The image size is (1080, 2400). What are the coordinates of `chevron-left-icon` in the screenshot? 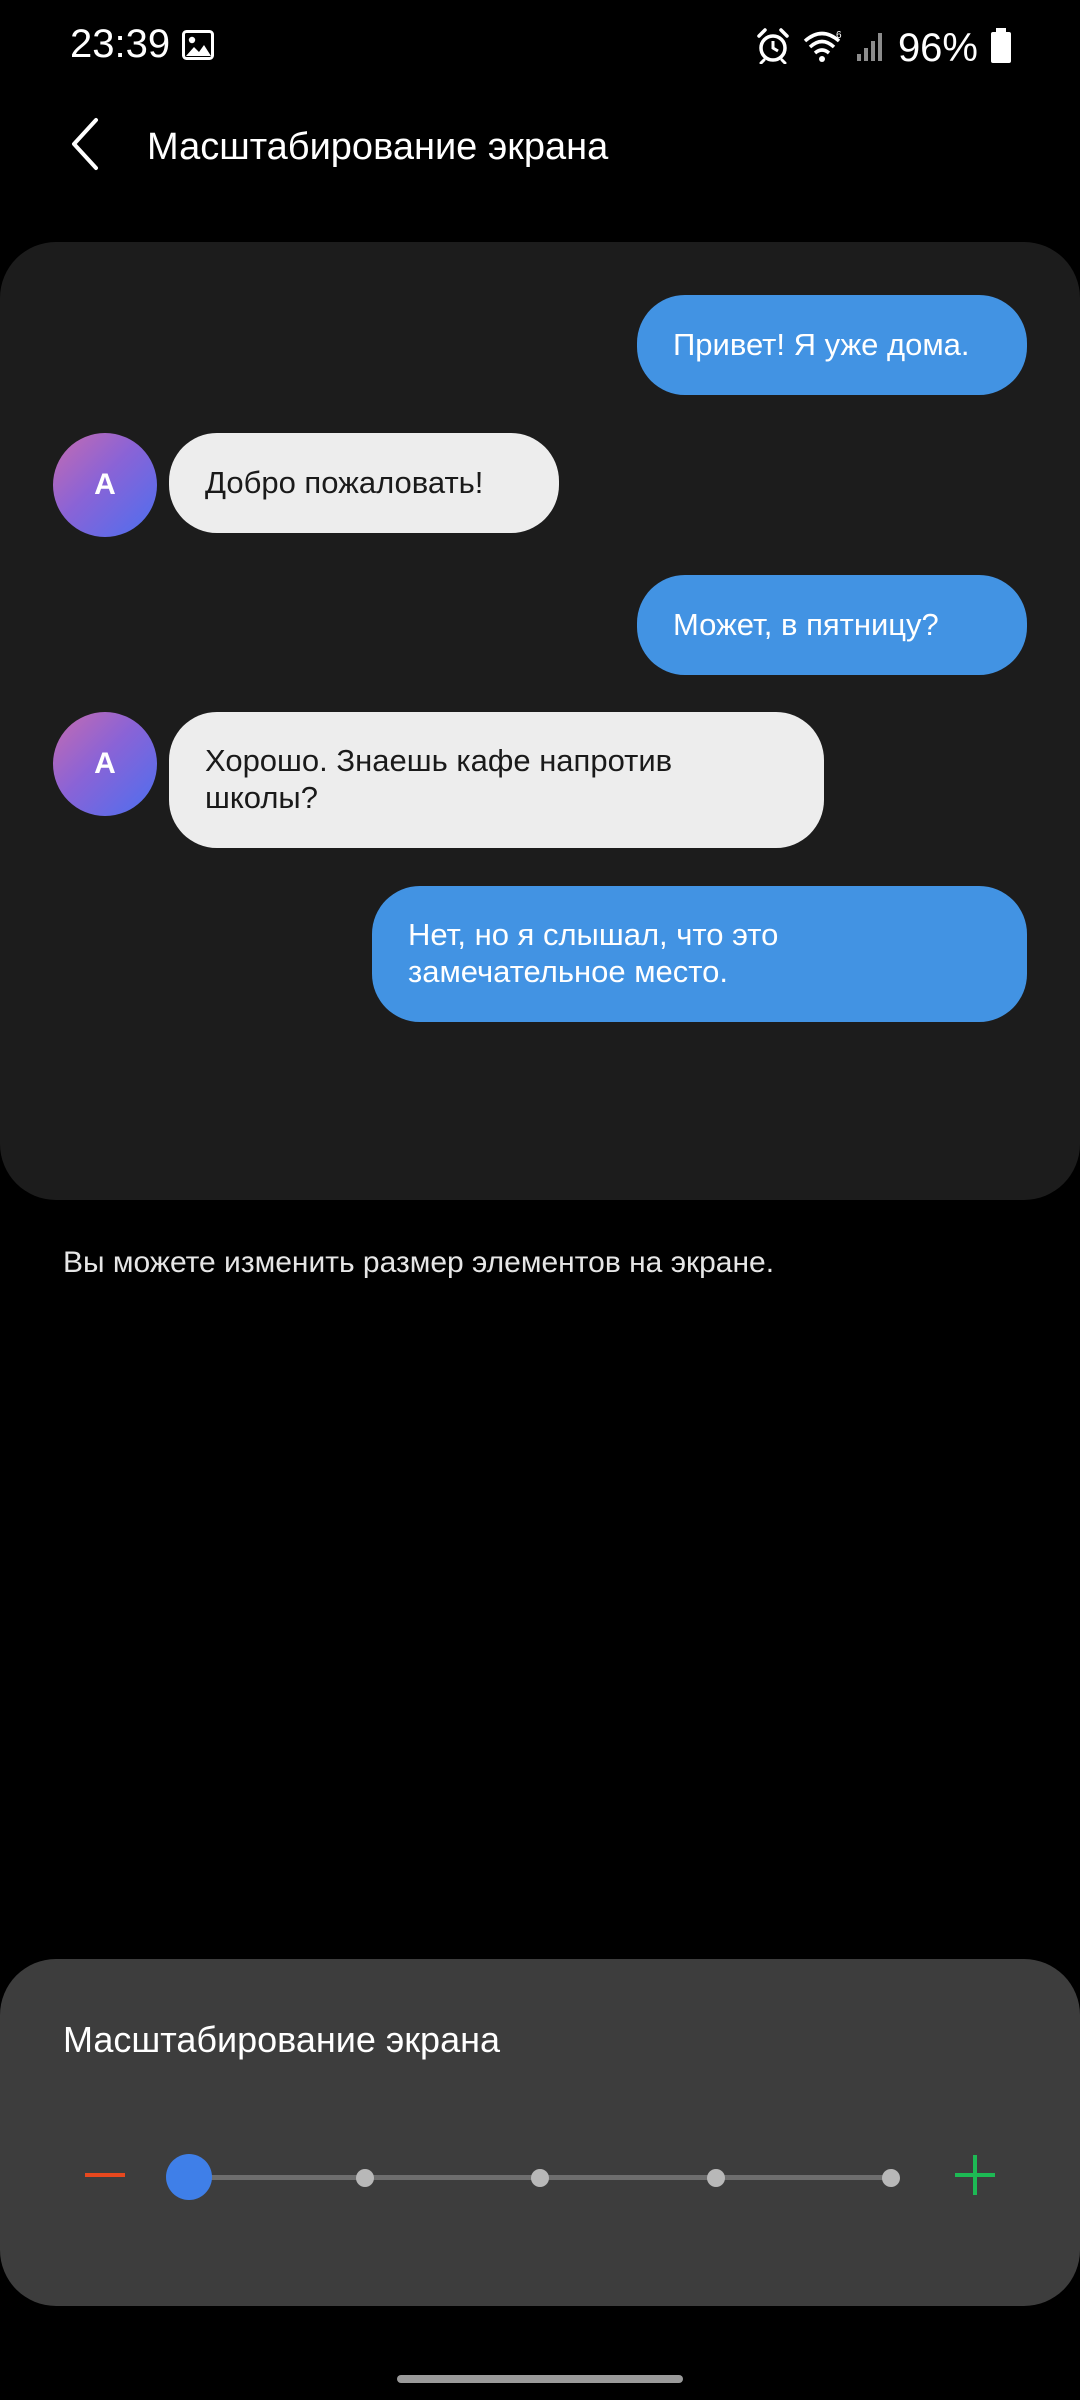 It's located at (84, 146).